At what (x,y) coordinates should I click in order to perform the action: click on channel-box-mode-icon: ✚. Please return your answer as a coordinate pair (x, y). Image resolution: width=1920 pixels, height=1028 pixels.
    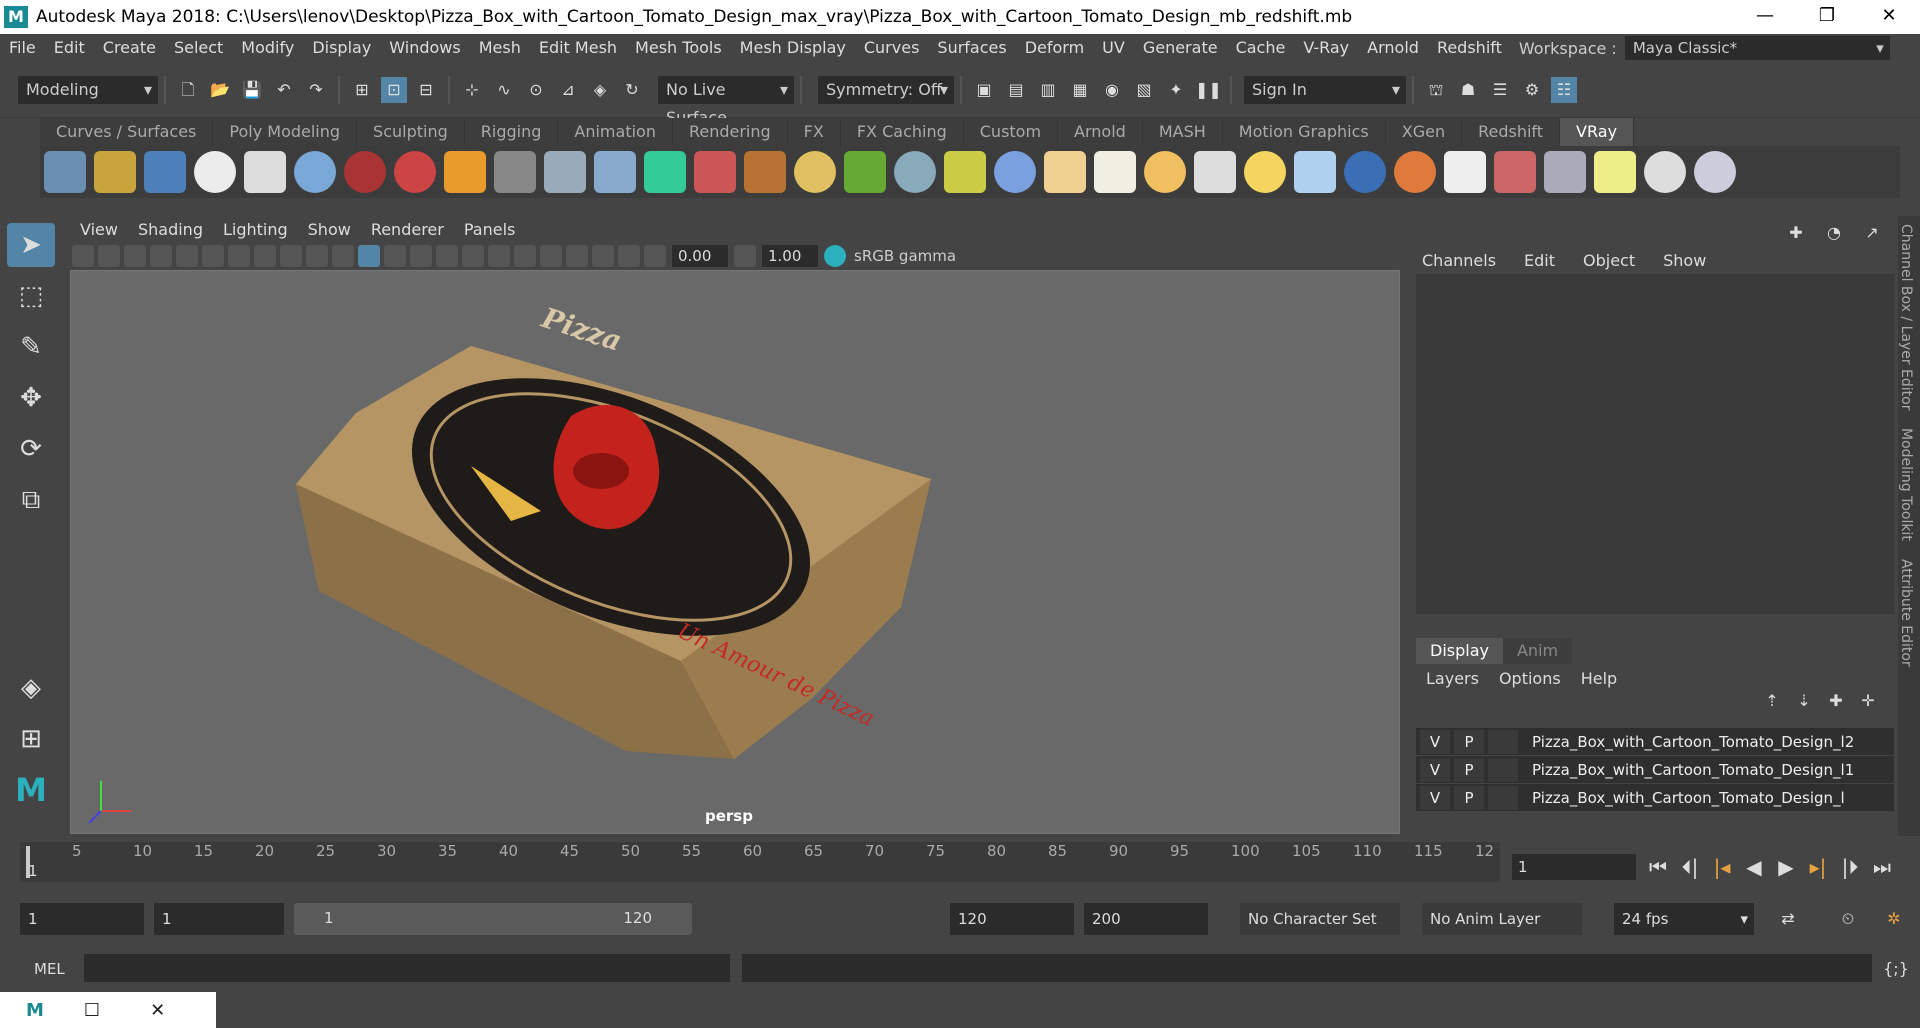
    Looking at the image, I should click on (1796, 233).